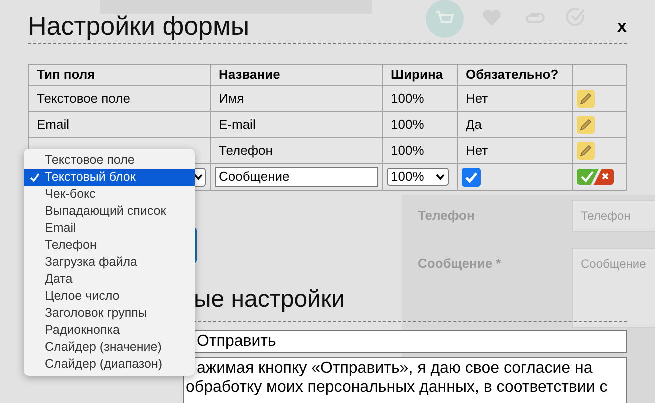 This screenshot has width=655, height=403. What do you see at coordinates (296, 151) in the screenshot?
I see `table-cell: Телефон` at bounding box center [296, 151].